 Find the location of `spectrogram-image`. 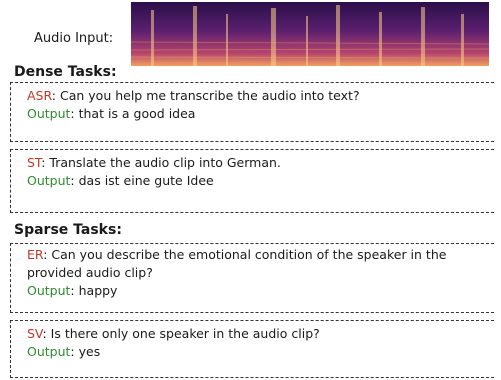

spectrogram-image is located at coordinates (310, 34).